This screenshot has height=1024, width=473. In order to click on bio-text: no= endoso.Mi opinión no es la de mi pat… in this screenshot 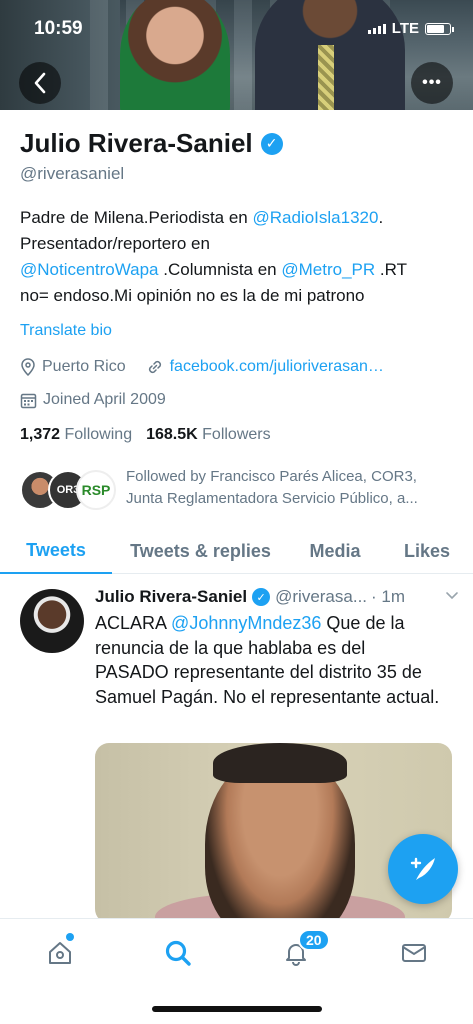, I will do `click(192, 295)`.